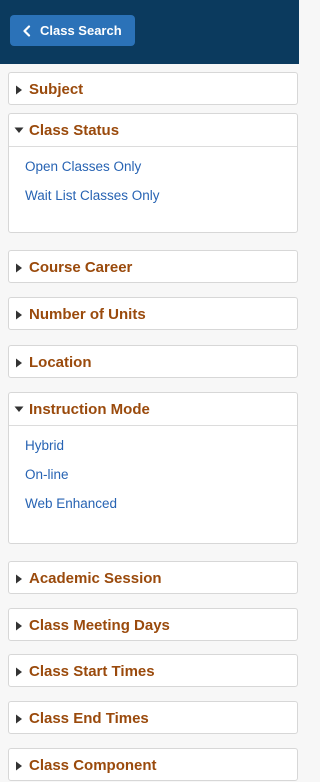  Describe the element at coordinates (153, 508) in the screenshot. I see `option-web-enhanced: Web Enhanced` at that location.